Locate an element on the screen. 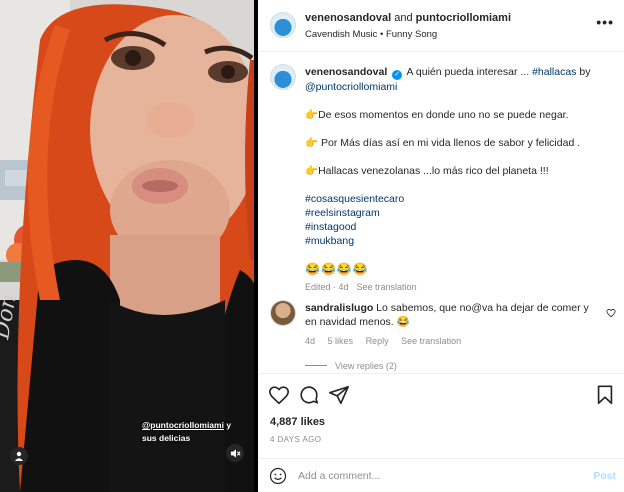 This screenshot has height=492, width=624. view-replies-button: View replies (2) is located at coordinates (351, 366).